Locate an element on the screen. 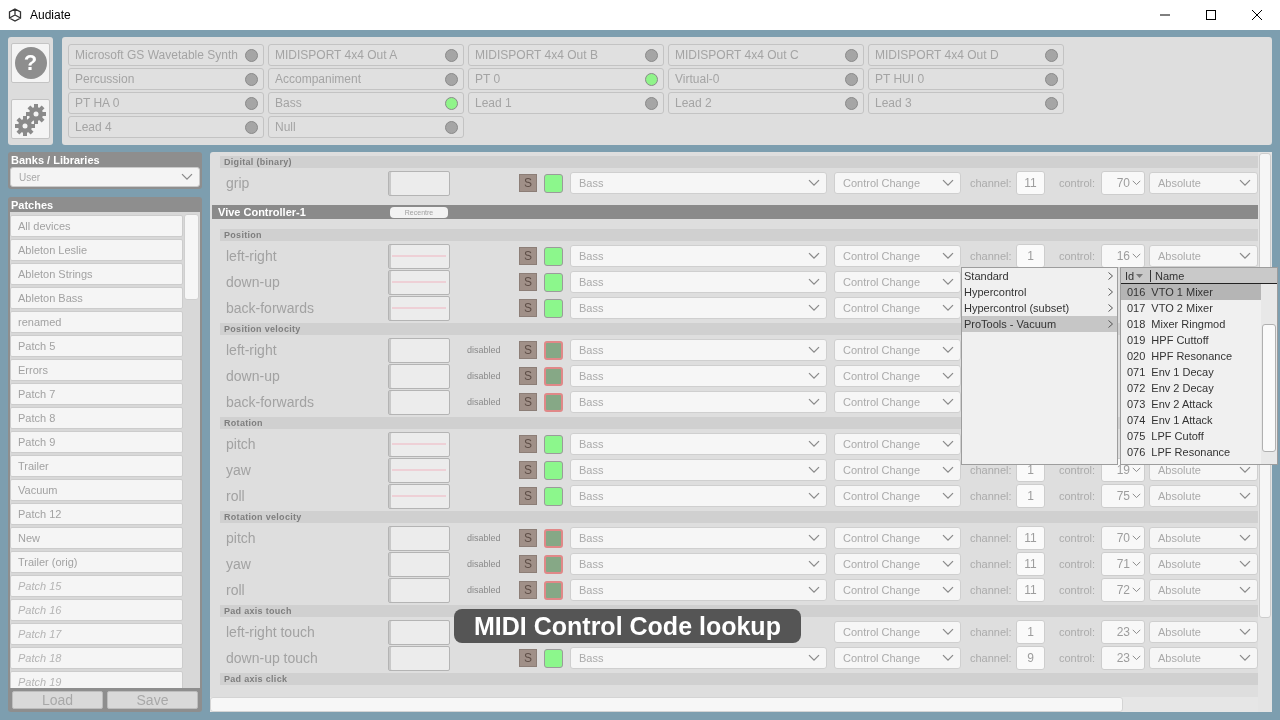  device-item: Microsoft GS Wavetable Synth is located at coordinates (166, 55).